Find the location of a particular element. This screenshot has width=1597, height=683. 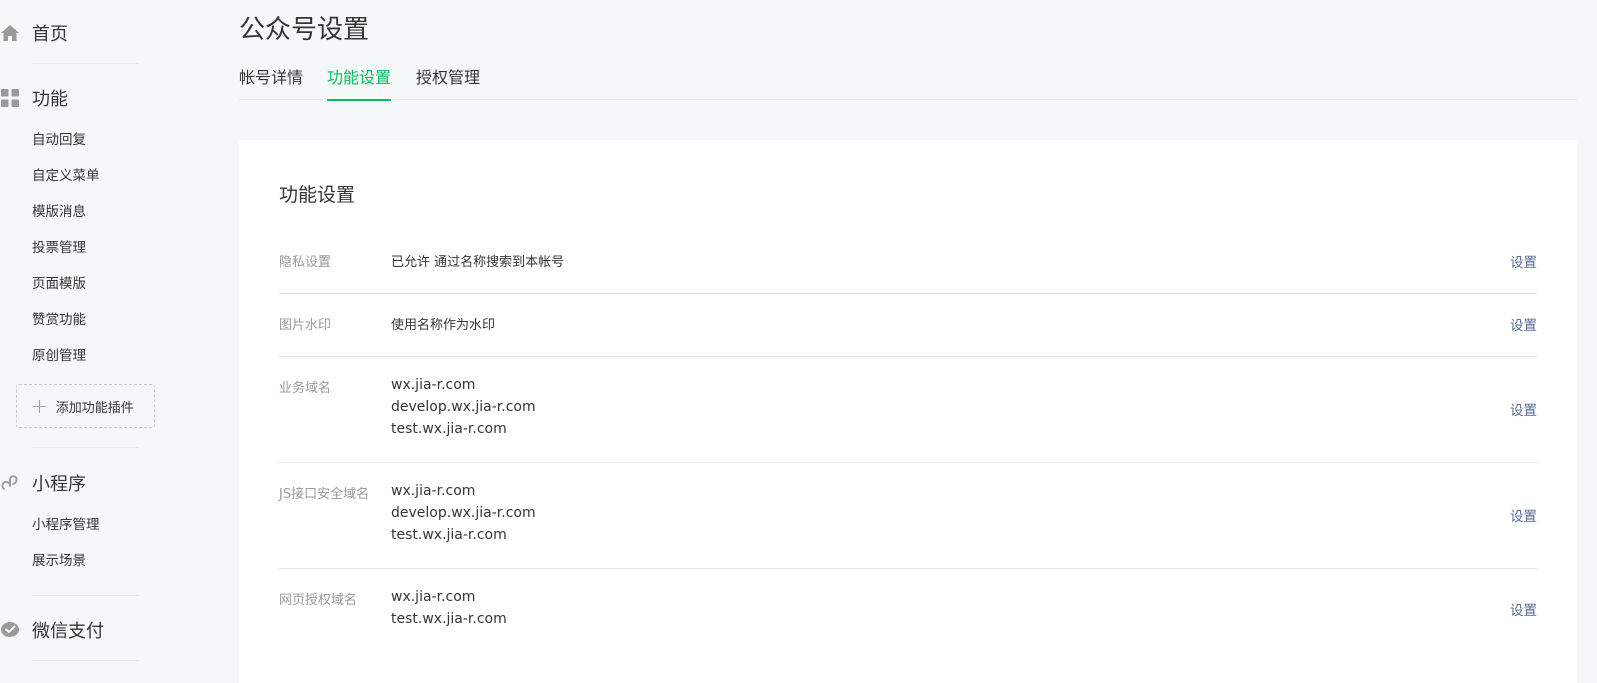

plus-icon: + is located at coordinates (39, 406).